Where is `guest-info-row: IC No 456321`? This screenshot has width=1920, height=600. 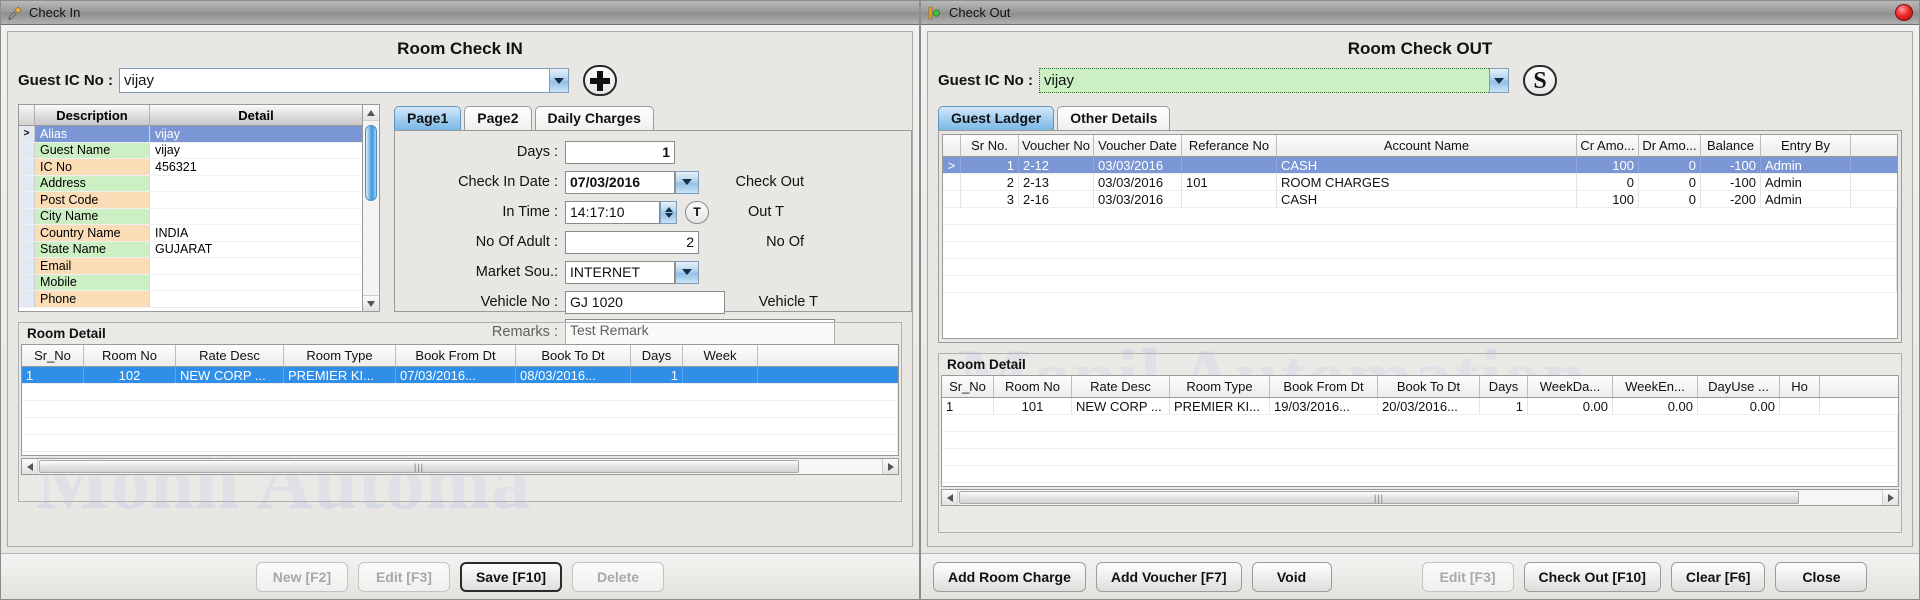
guest-info-row: IC No 456321 is located at coordinates (190, 167).